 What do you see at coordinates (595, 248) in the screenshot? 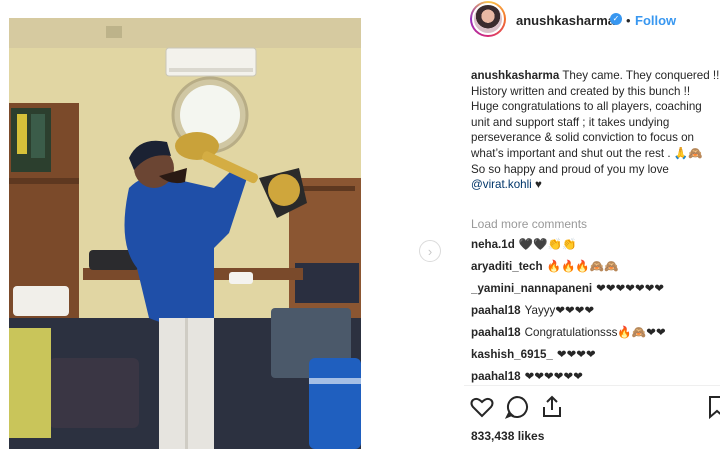
I see `comment-item: neha.1d 🖤🖤👏👏` at bounding box center [595, 248].